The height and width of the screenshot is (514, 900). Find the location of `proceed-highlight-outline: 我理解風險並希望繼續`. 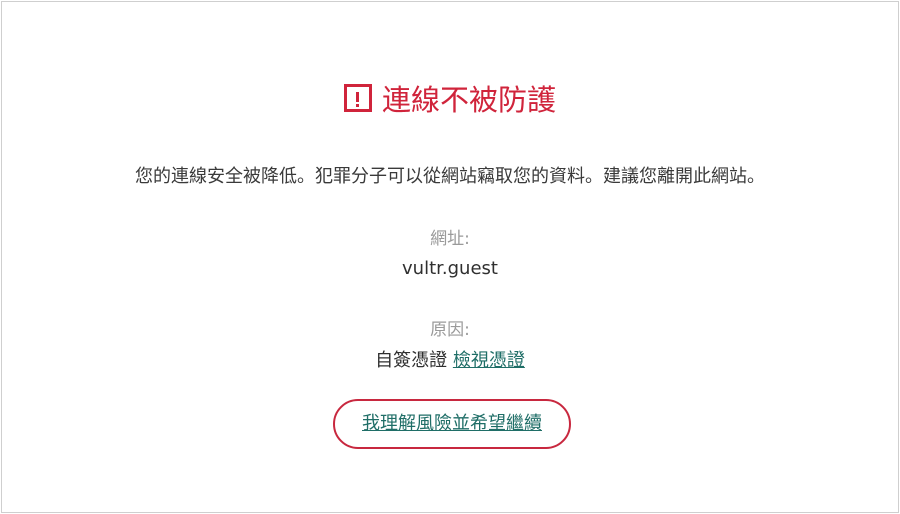

proceed-highlight-outline: 我理解風險並希望繼續 is located at coordinates (452, 424).